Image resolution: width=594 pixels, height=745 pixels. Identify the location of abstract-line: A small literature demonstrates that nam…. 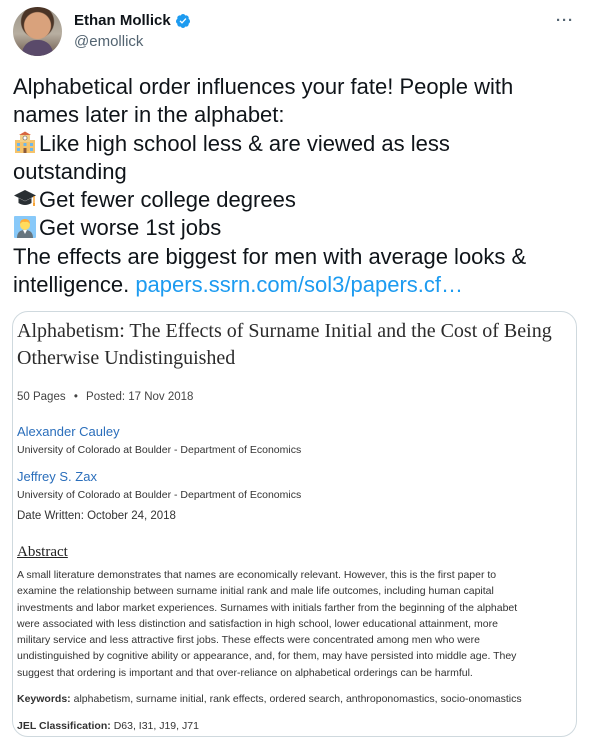
(257, 575).